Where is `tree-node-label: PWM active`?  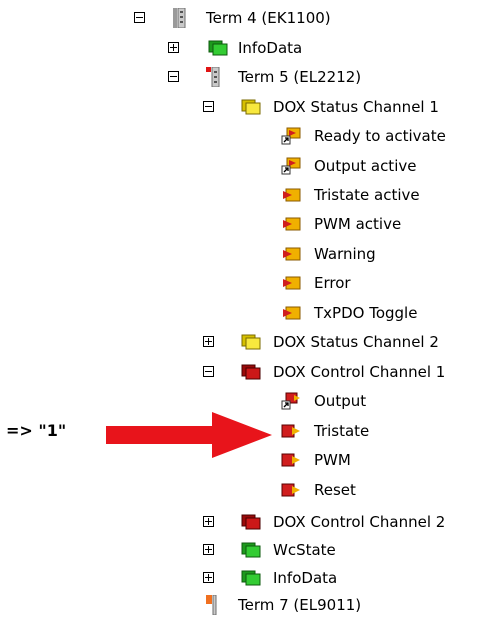
tree-node-label: PWM active is located at coordinates (358, 224).